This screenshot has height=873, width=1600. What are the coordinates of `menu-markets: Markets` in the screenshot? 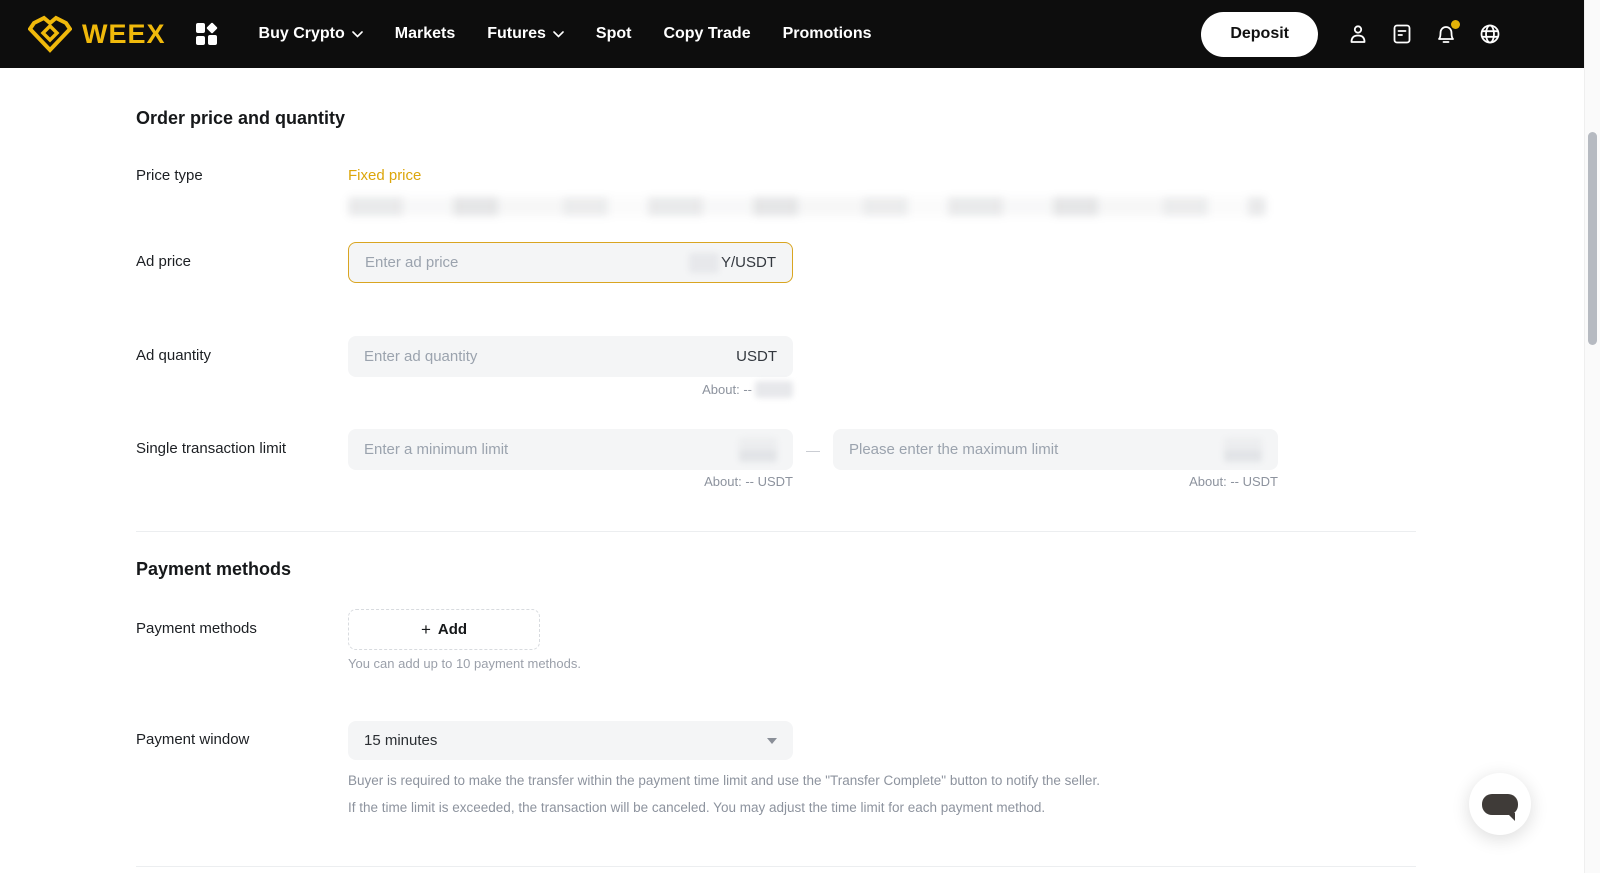 It's located at (425, 34).